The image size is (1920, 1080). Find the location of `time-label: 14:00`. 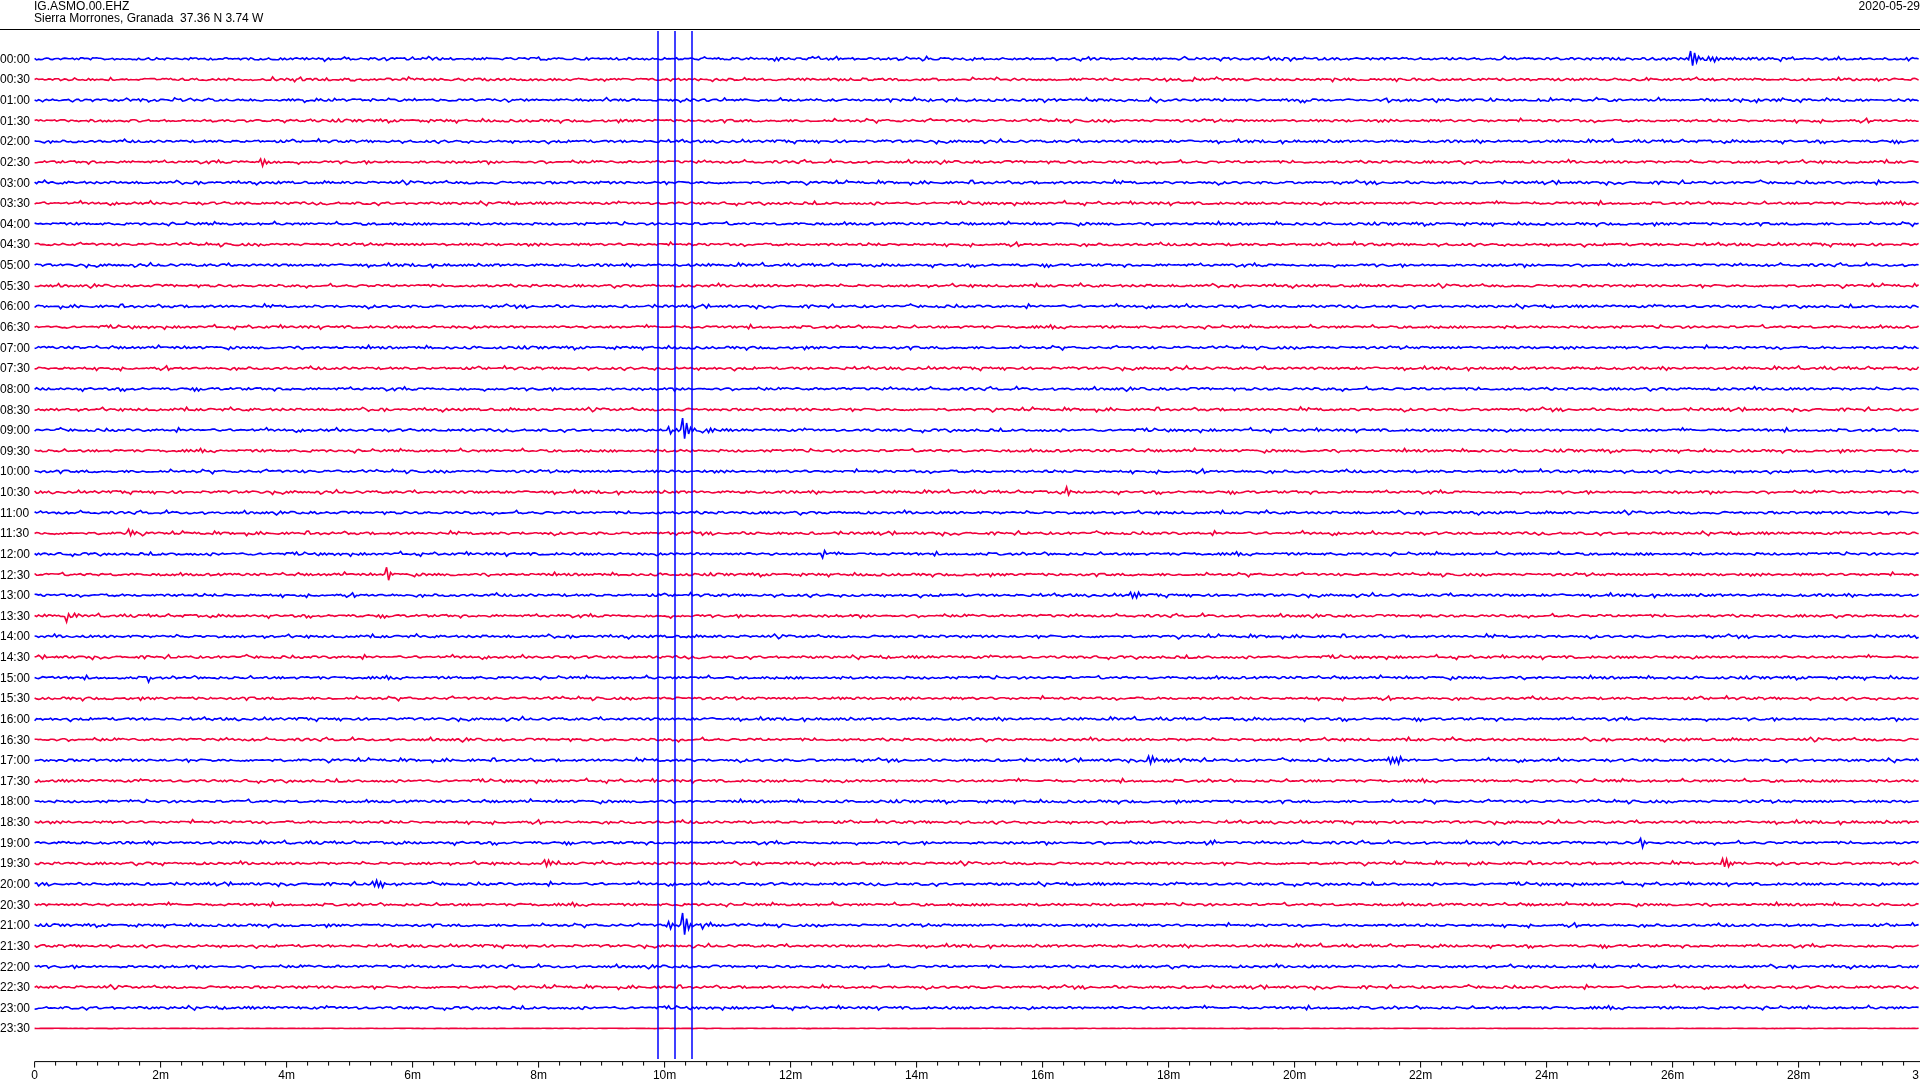

time-label: 14:00 is located at coordinates (15, 636).